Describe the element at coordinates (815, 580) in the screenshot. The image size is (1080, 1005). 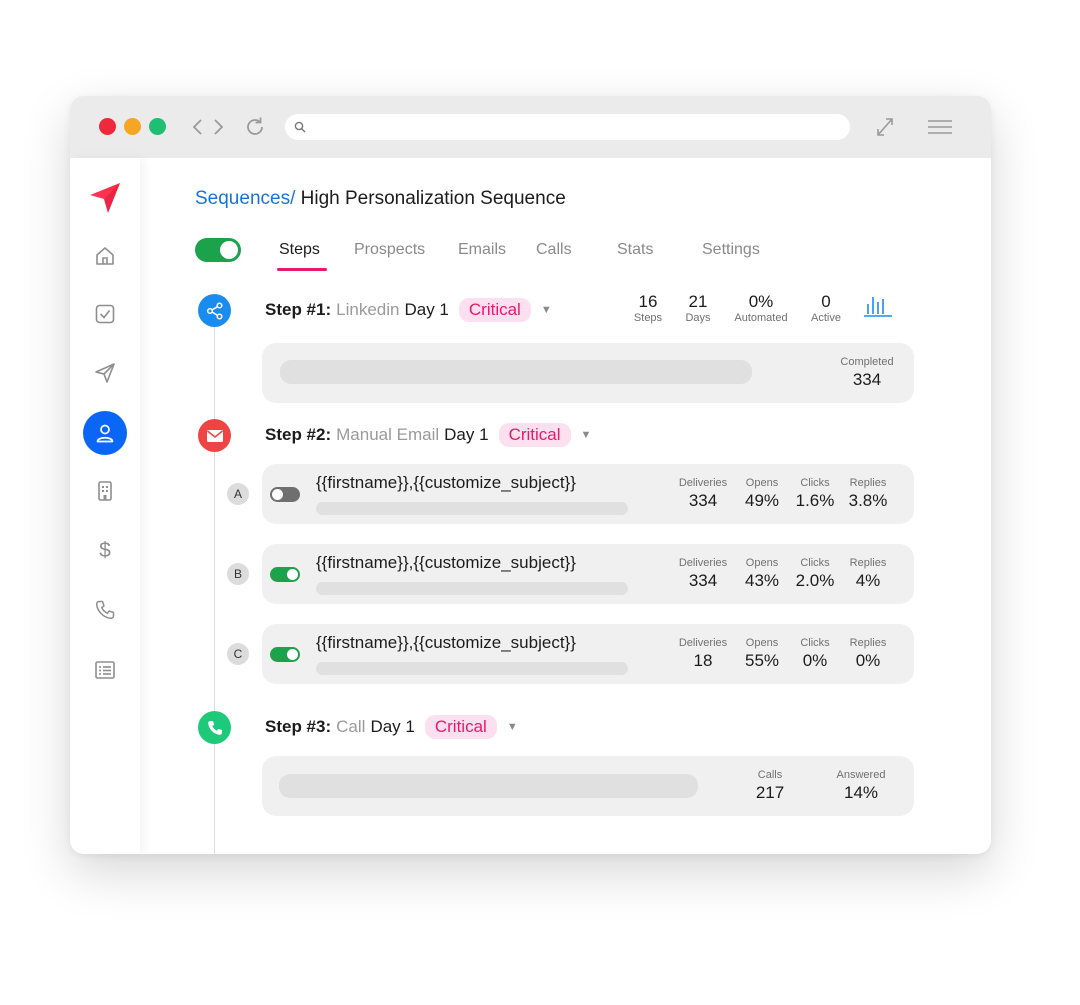
I see `stat-value: 2.0%` at that location.